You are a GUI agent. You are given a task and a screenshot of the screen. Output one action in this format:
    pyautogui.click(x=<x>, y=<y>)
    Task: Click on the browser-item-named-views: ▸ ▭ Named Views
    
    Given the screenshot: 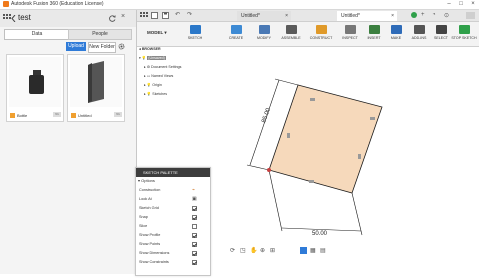 What is the action you would take?
    pyautogui.click(x=174, y=76)
    